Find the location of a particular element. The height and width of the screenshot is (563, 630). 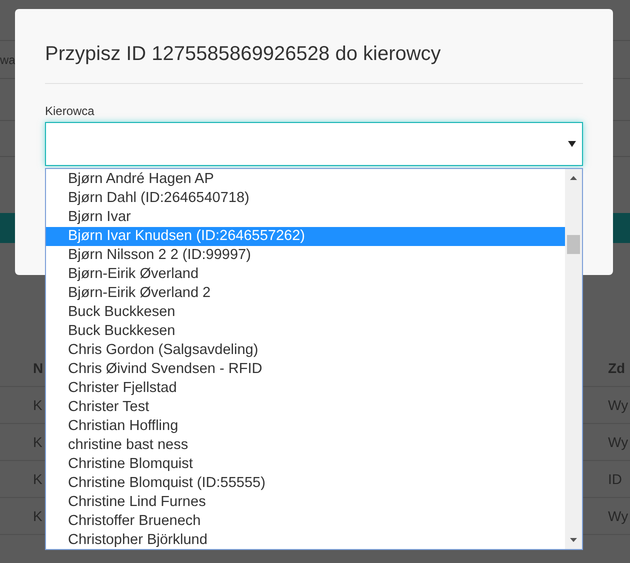

dropdown-option: Christian Hoffling is located at coordinates (305, 426).